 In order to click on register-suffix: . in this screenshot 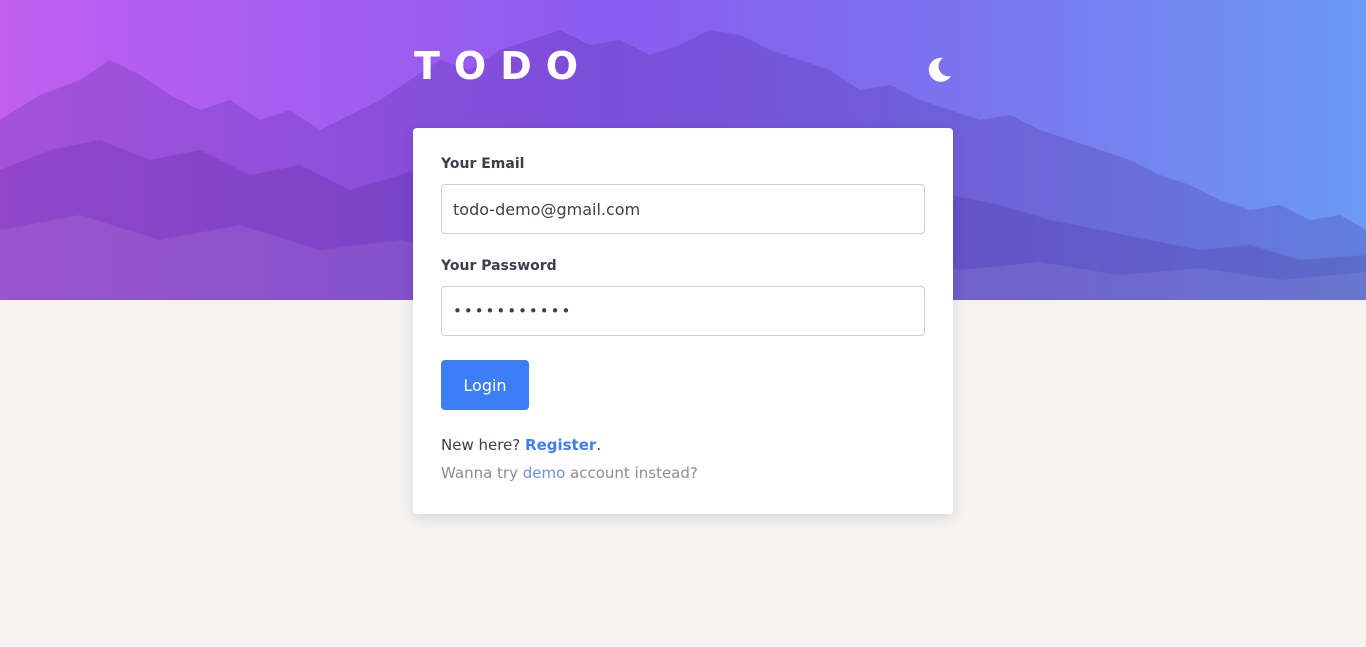, I will do `click(599, 445)`.